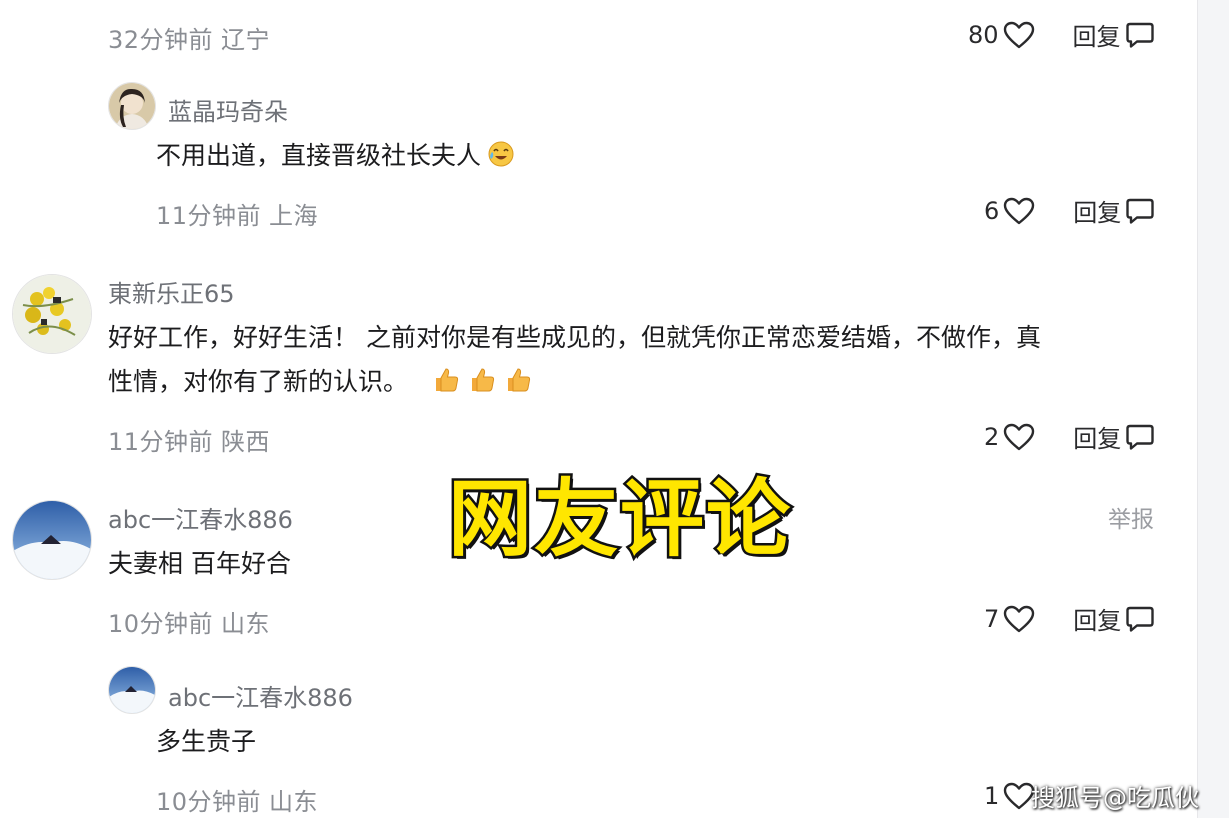  I want to click on comment-body: 夫妻相 百年好合, so click(199, 563).